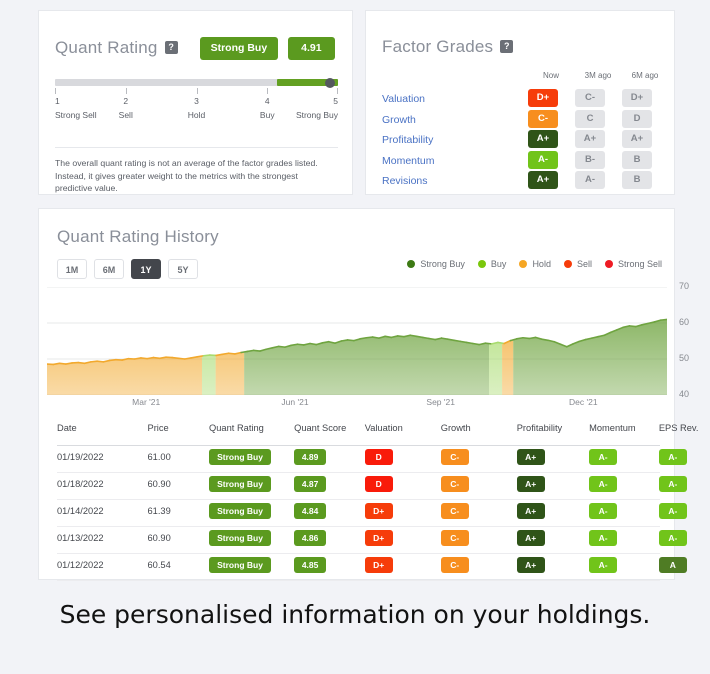 This screenshot has height=674, width=710. I want to click on table-cell-date: 01/14/2022, so click(80, 511).